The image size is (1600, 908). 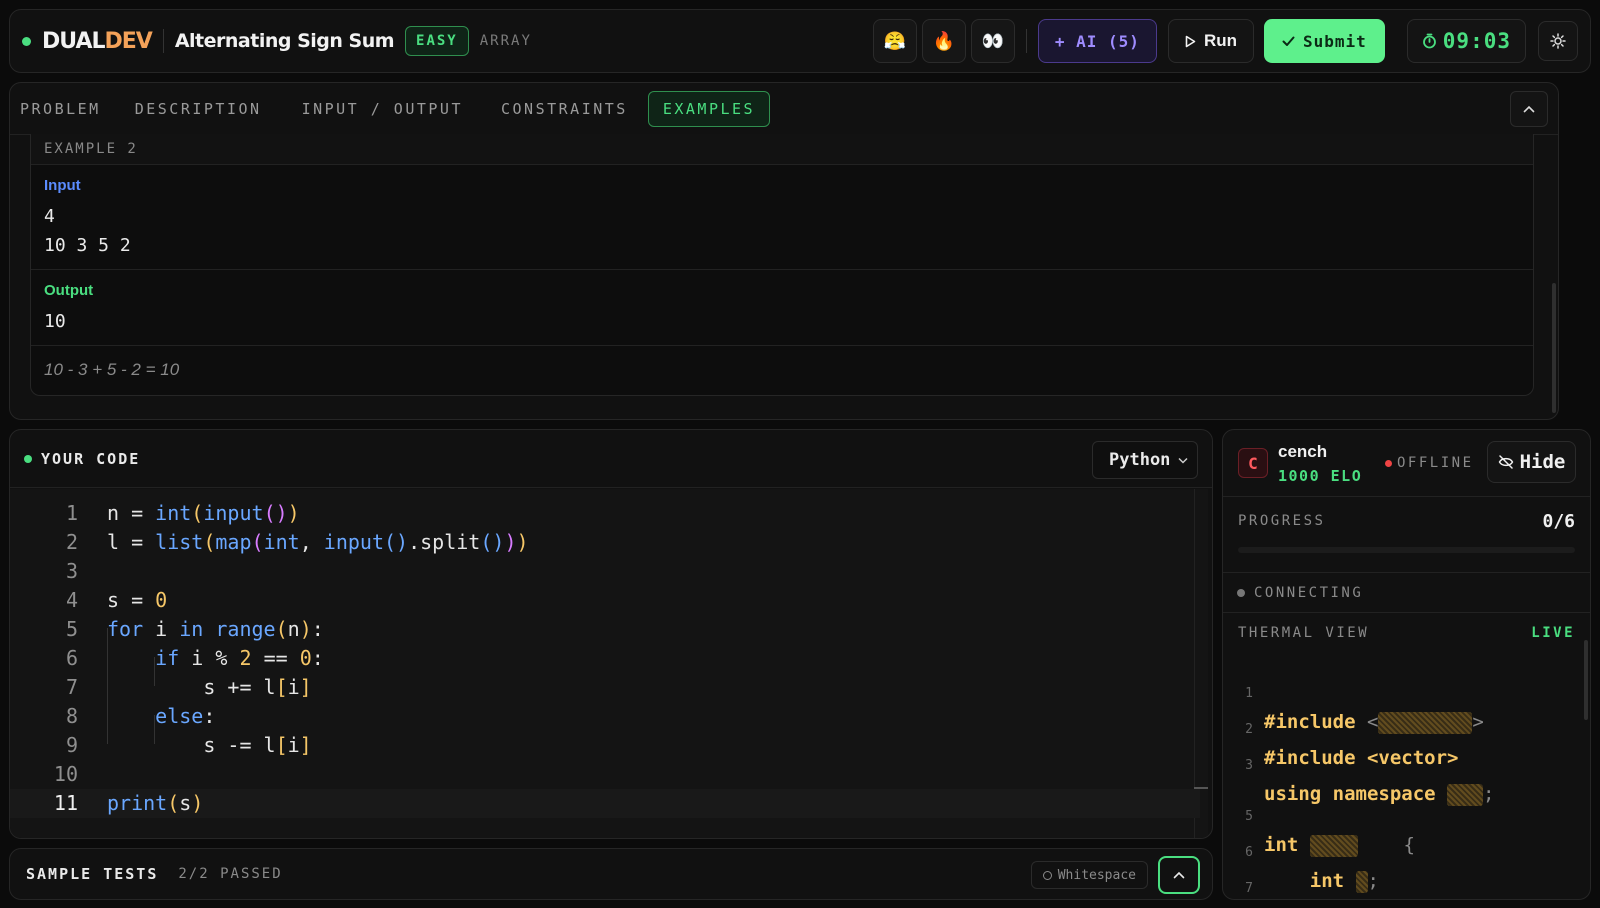 What do you see at coordinates (1364, 710) in the screenshot?
I see `thermal-line: 1 #include < >` at bounding box center [1364, 710].